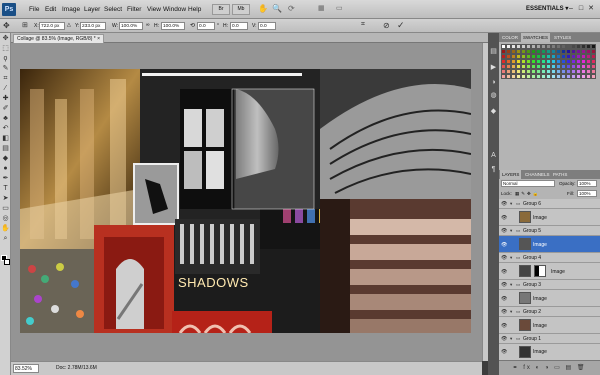 The image size is (600, 375). What do you see at coordinates (339, 8) in the screenshot?
I see `screen-mode-icon: ▭` at bounding box center [339, 8].